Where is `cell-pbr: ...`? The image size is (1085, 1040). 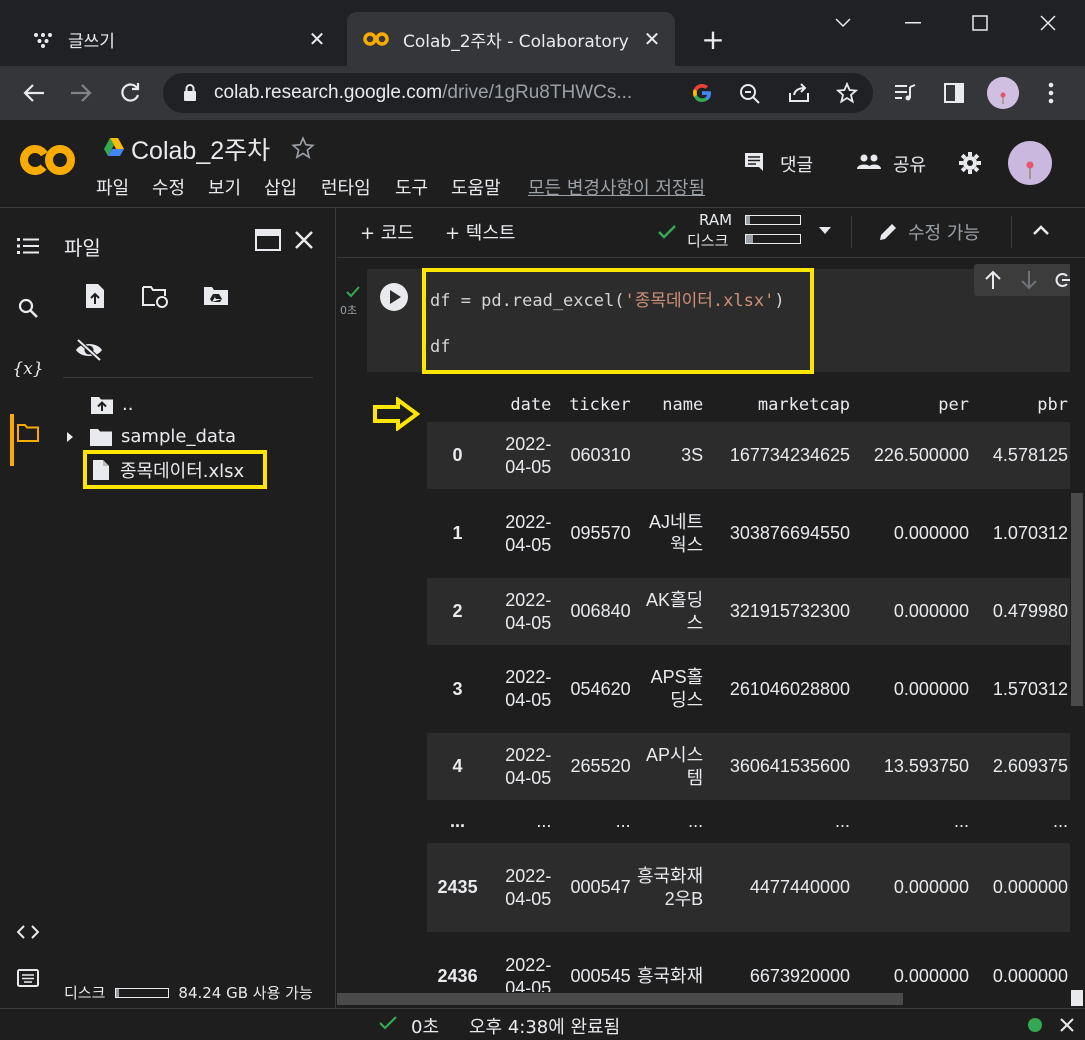
cell-pbr: ... is located at coordinates (1060, 821).